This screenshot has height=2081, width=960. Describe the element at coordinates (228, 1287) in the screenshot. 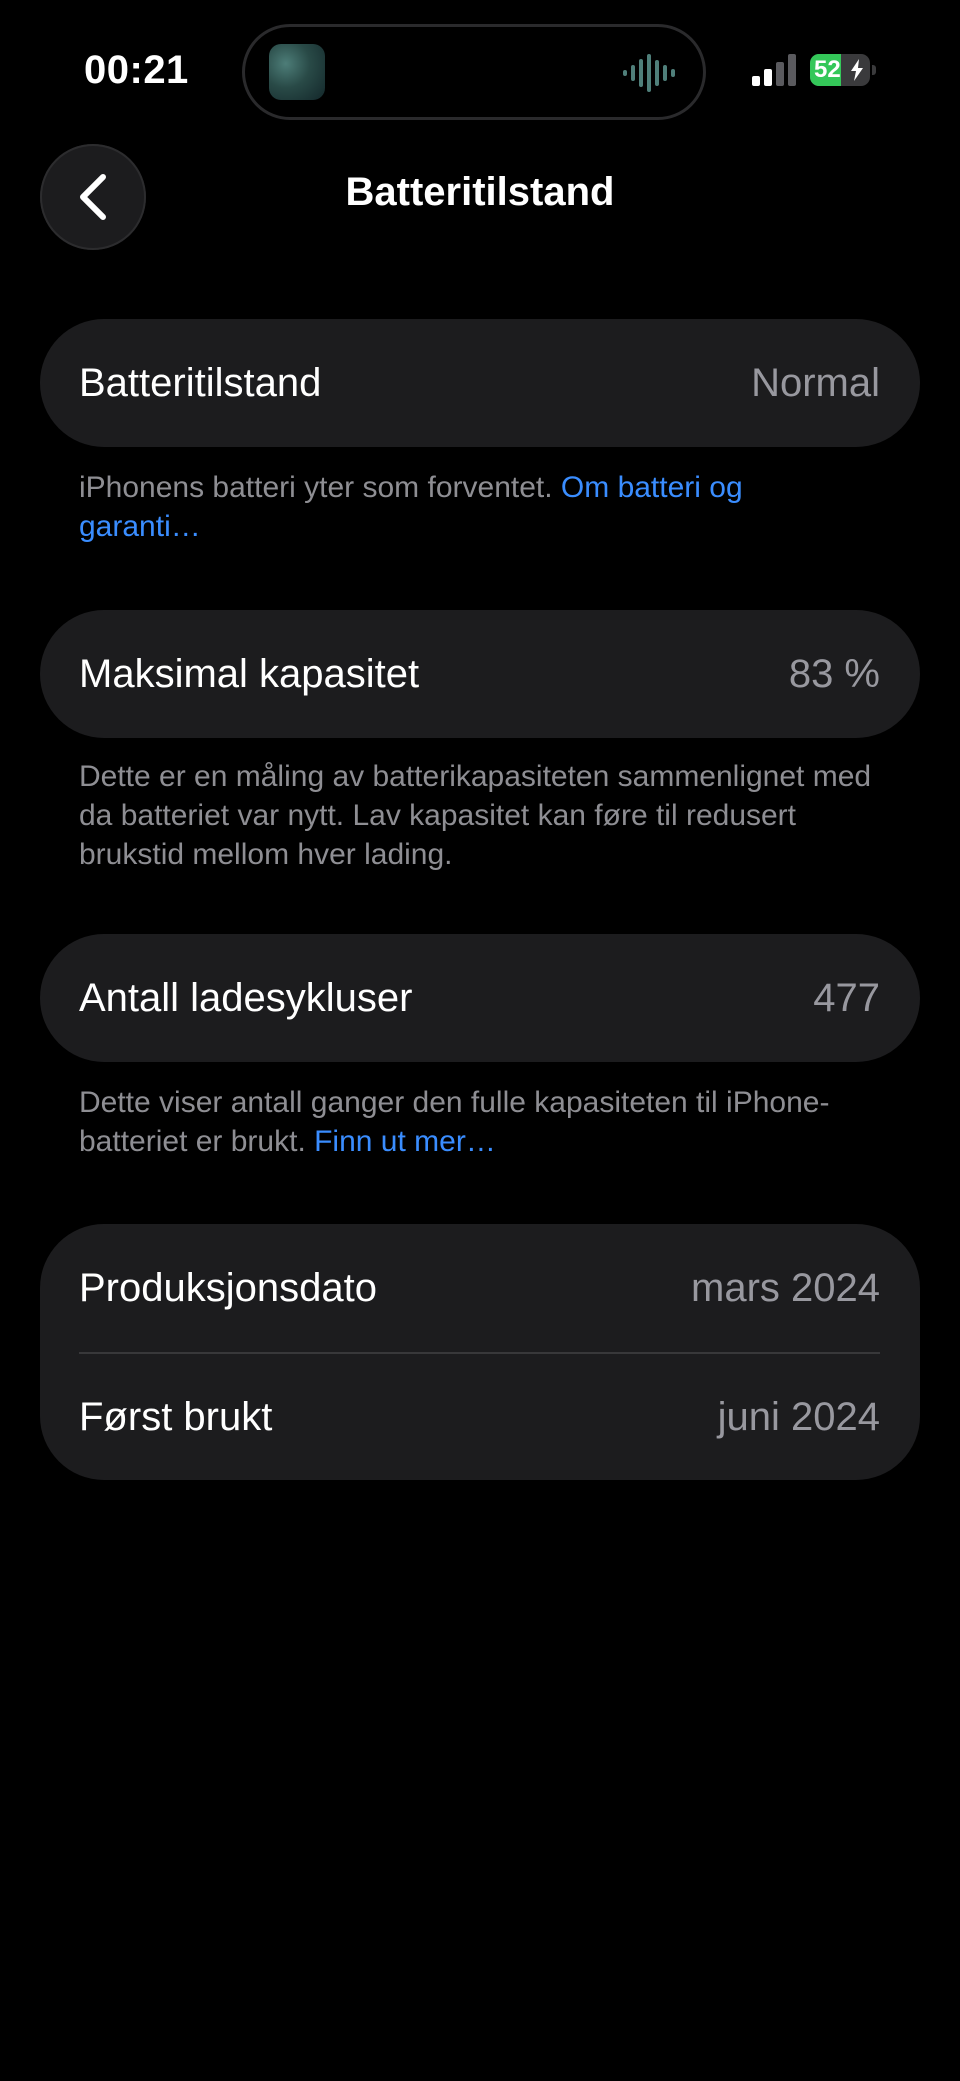

I see `manufacture-date-label: Produksjonsdato` at that location.